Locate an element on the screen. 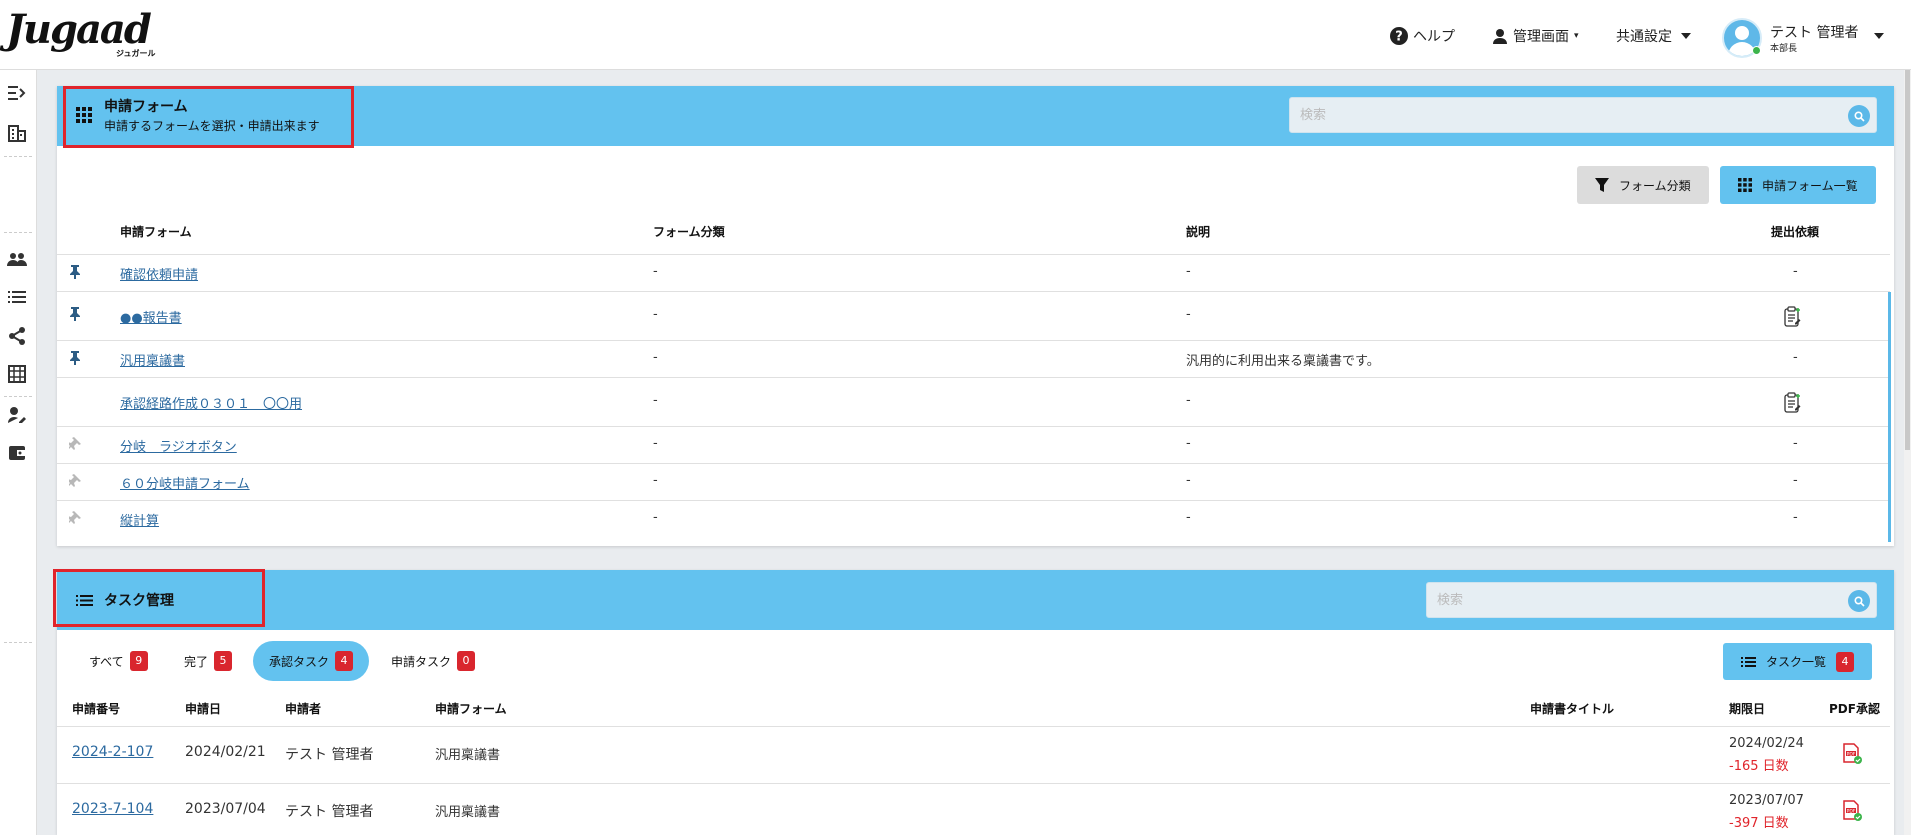 Image resolution: width=1911 pixels, height=835 pixels. form-link: 承認経路作成０３０１ 〇〇用 is located at coordinates (211, 402).